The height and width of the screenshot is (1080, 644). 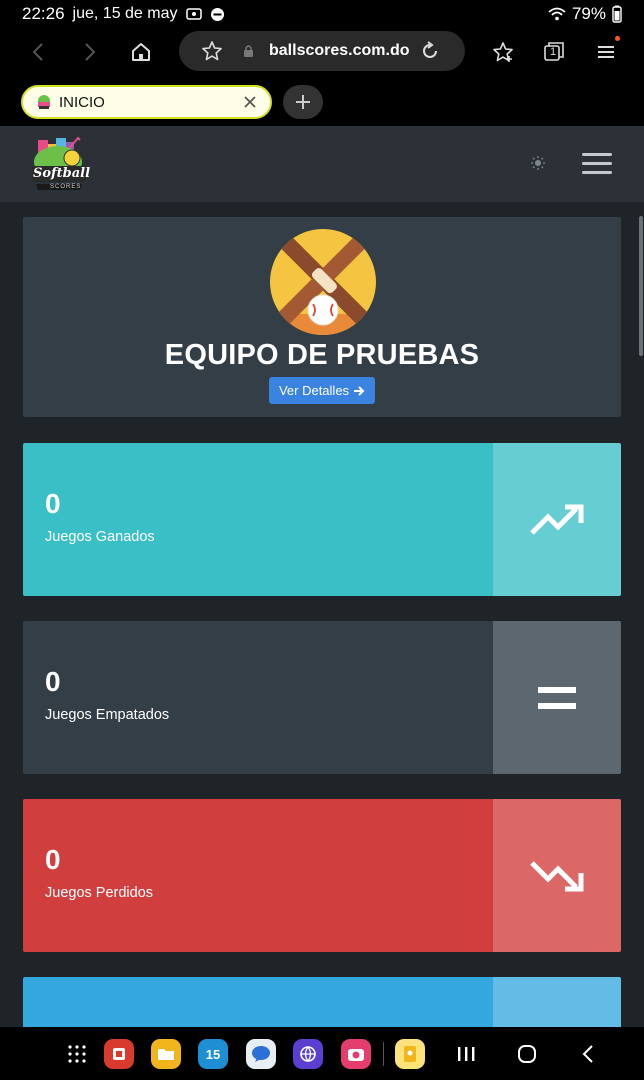 I want to click on view-details-label: Ver Detalles, so click(x=314, y=390).